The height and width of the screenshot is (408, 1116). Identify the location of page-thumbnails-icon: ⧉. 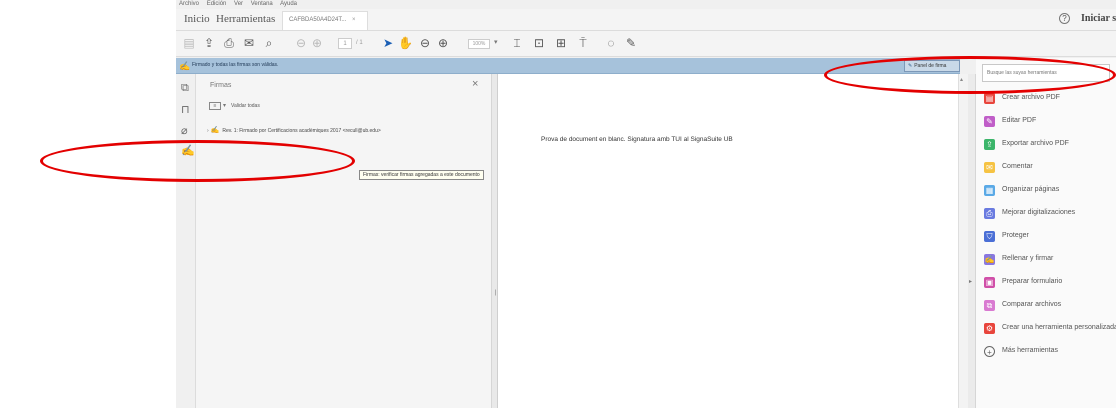
(185, 88).